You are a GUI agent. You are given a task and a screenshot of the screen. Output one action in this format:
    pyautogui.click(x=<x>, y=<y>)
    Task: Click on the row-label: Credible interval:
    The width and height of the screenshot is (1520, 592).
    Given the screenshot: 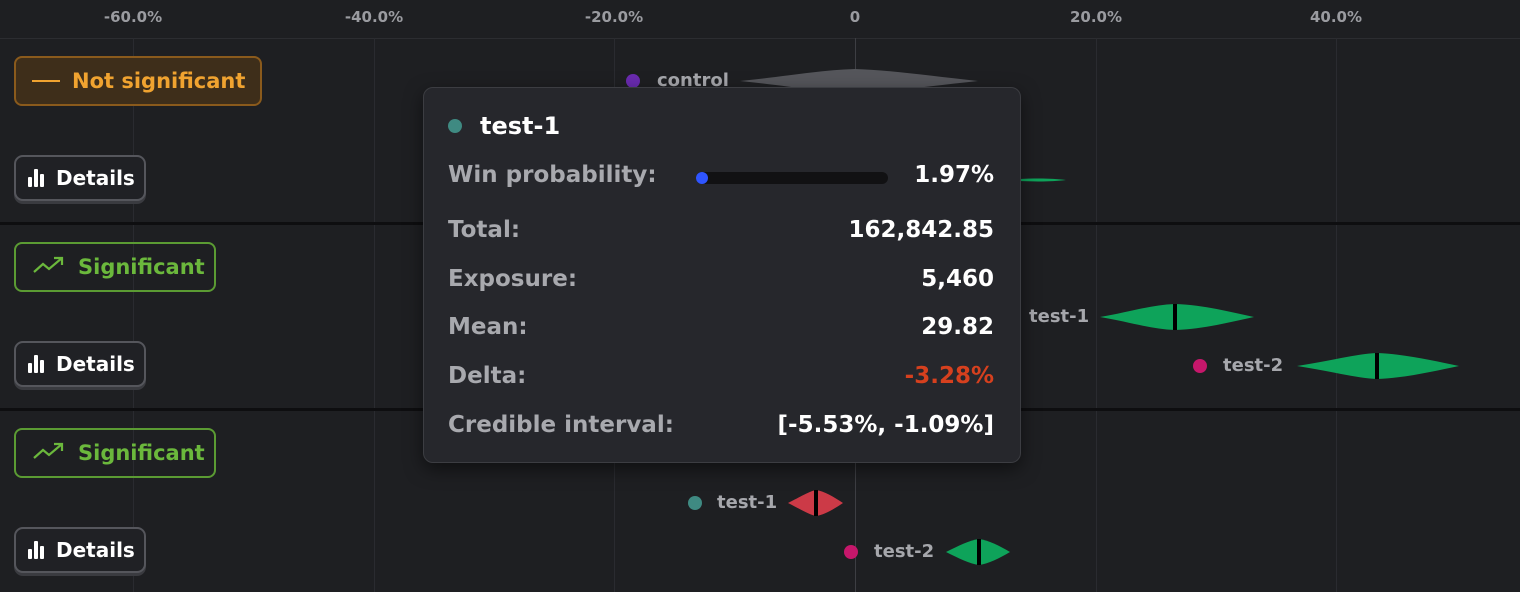 What is the action you would take?
    pyautogui.click(x=561, y=425)
    